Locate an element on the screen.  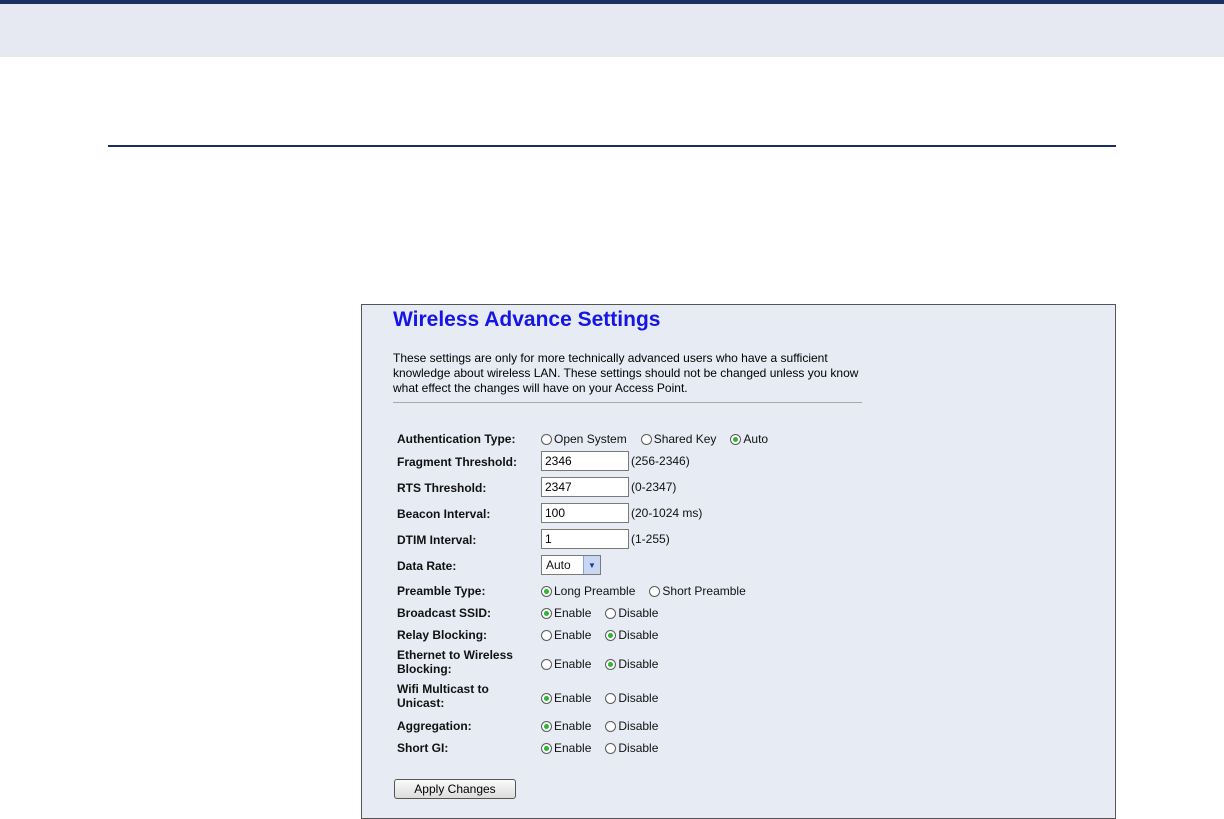
relay-blocking-disable-option: Disable is located at coordinates (631, 635).